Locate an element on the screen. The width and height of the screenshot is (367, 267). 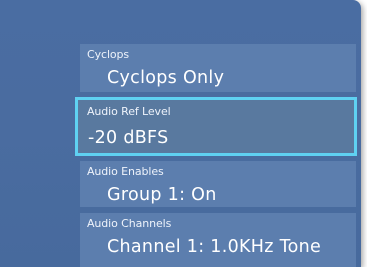
setting-cyclops: Cyclops Cyclops Only is located at coordinates (218, 68).